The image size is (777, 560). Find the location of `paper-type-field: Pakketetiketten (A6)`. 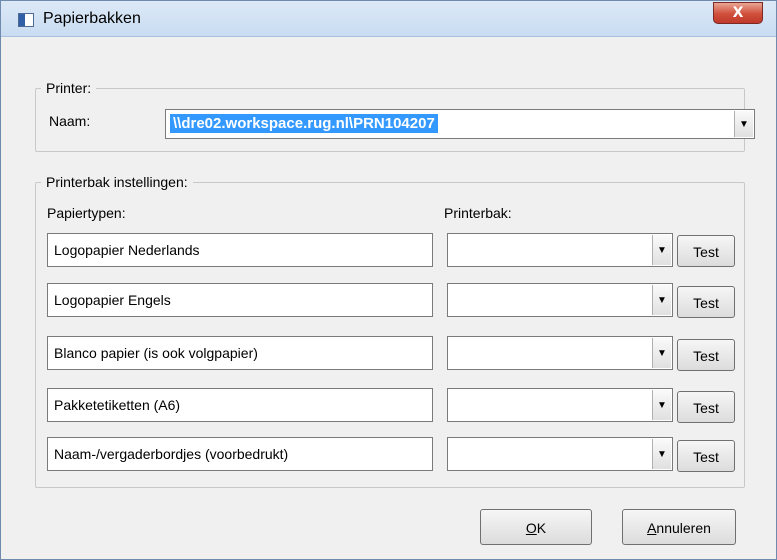

paper-type-field: Pakketetiketten (A6) is located at coordinates (240, 405).